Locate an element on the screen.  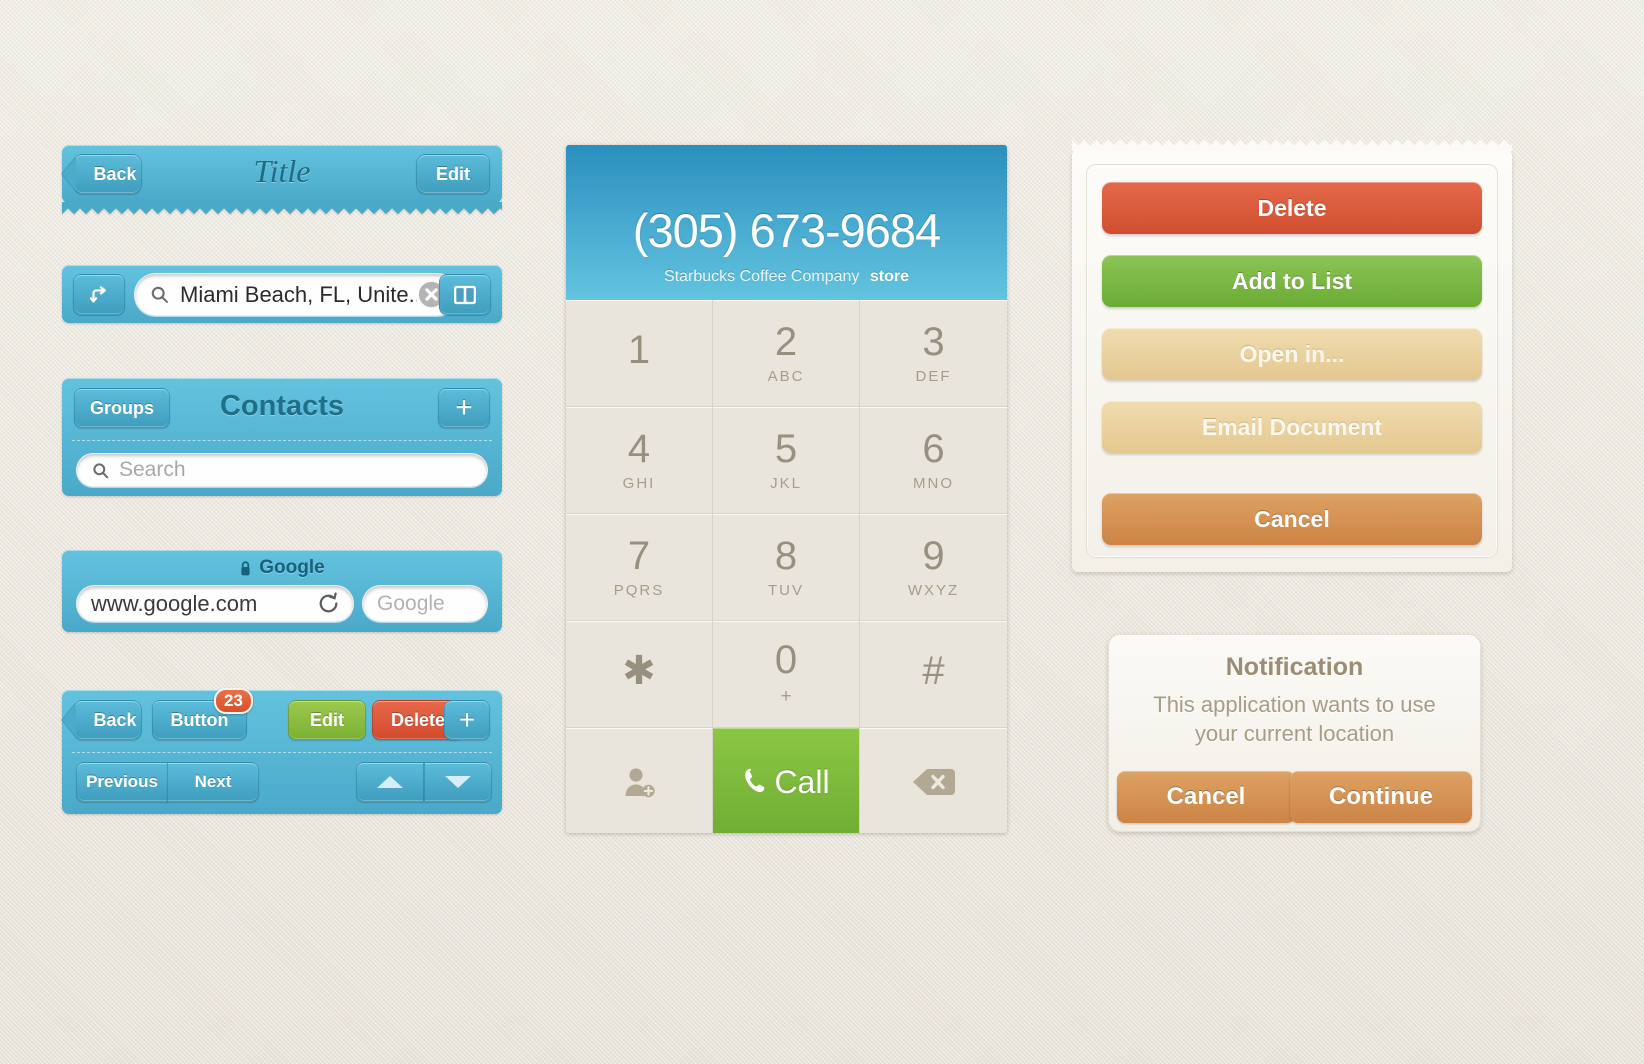
backspace-icon is located at coordinates (934, 782).